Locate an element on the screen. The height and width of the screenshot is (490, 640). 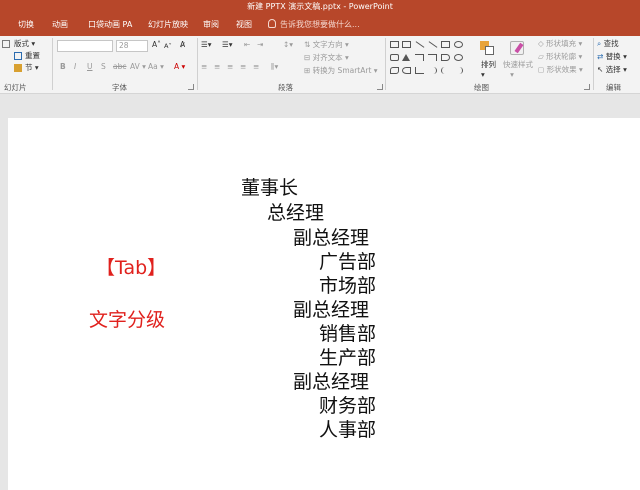
replace-button: ⇄ 替换 ▾ is located at coordinates (612, 57).